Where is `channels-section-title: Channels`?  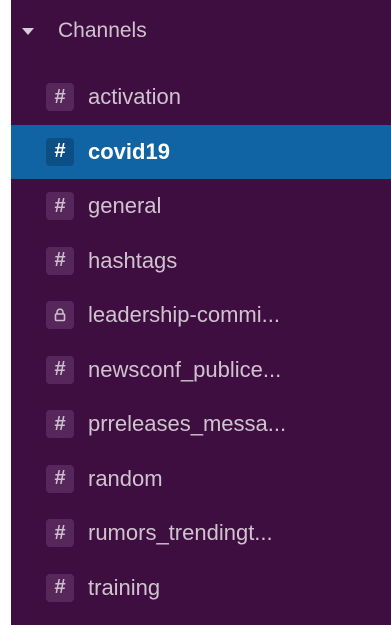 channels-section-title: Channels is located at coordinates (102, 30).